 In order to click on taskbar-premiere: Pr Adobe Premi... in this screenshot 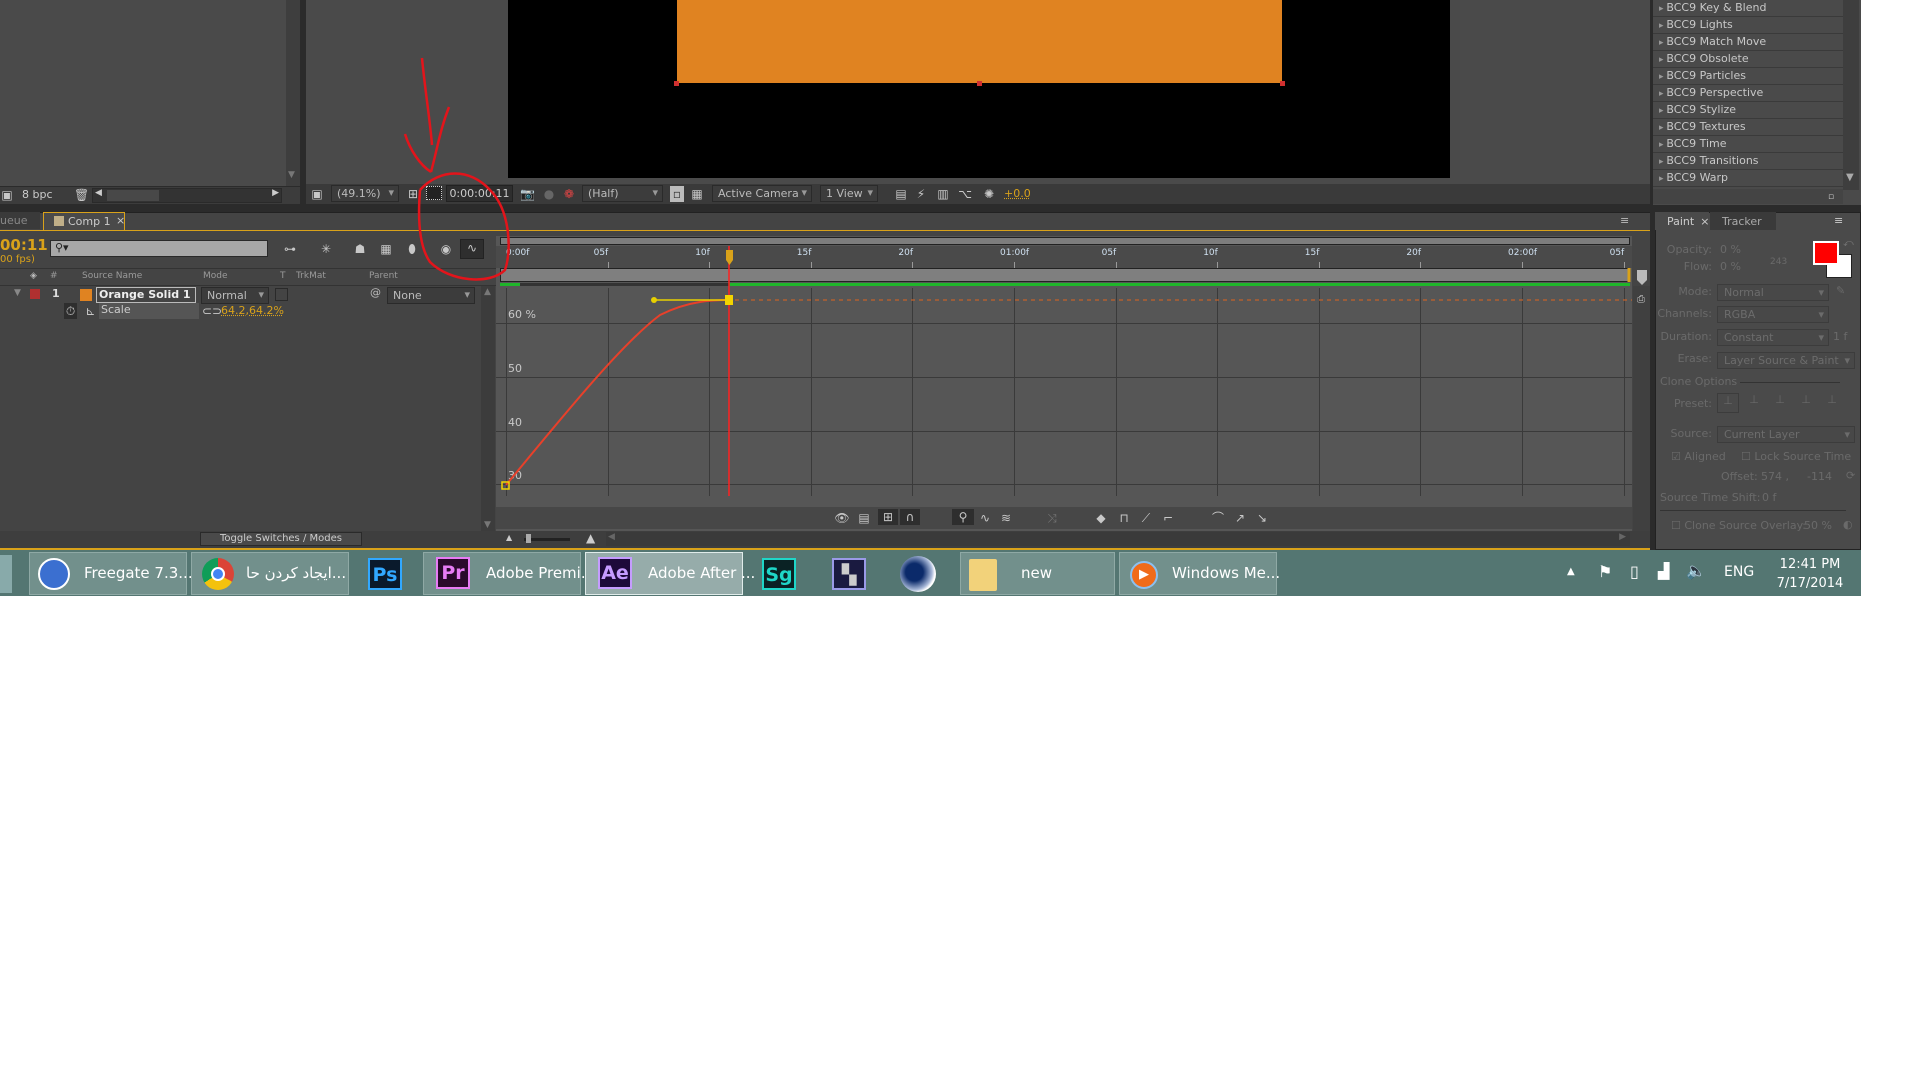, I will do `click(509, 573)`.